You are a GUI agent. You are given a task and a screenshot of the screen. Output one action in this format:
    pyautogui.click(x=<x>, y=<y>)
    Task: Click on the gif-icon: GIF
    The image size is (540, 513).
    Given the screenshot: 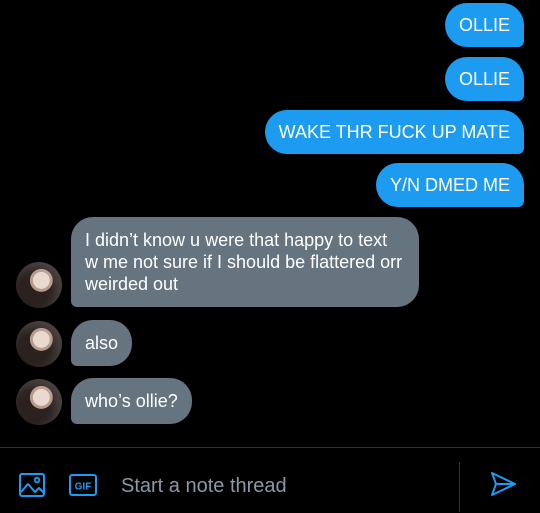 What is the action you would take?
    pyautogui.click(x=83, y=485)
    